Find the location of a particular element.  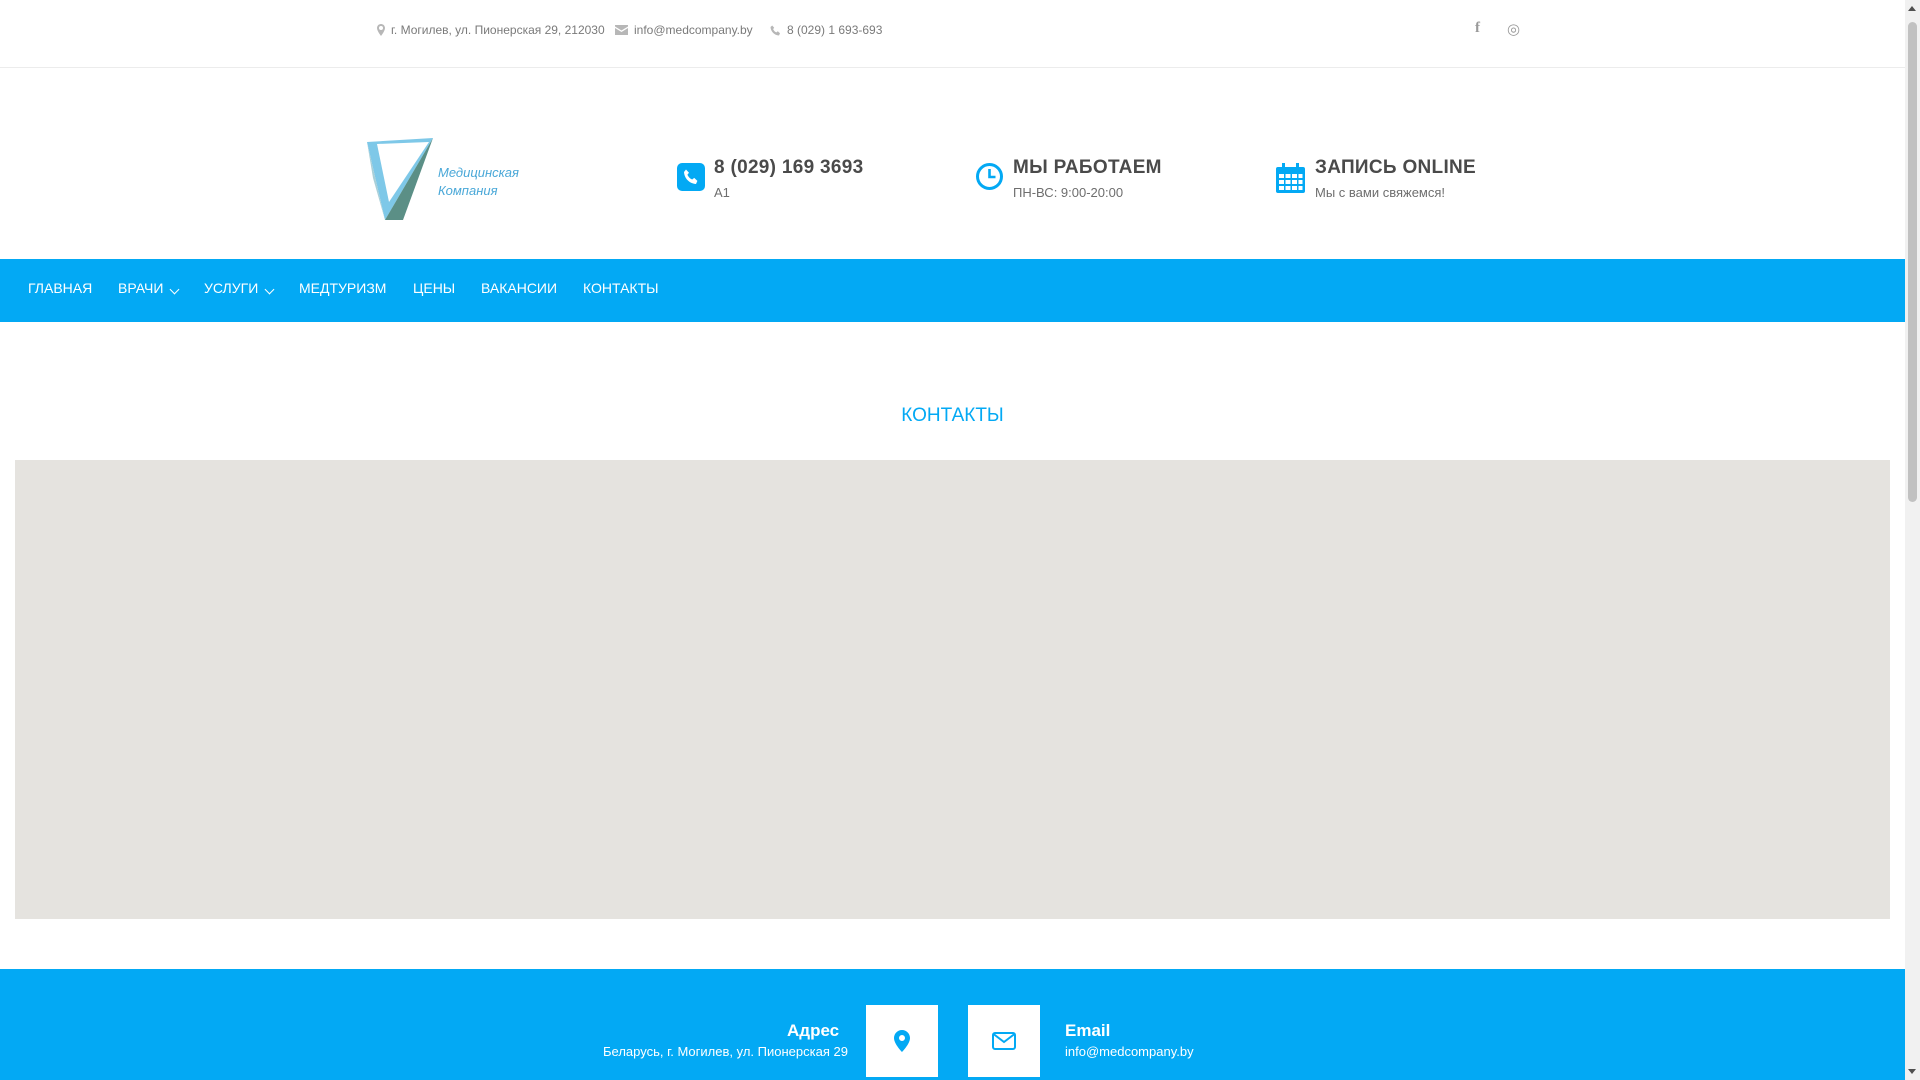

scroll-up-icon is located at coordinates (1912, 8).